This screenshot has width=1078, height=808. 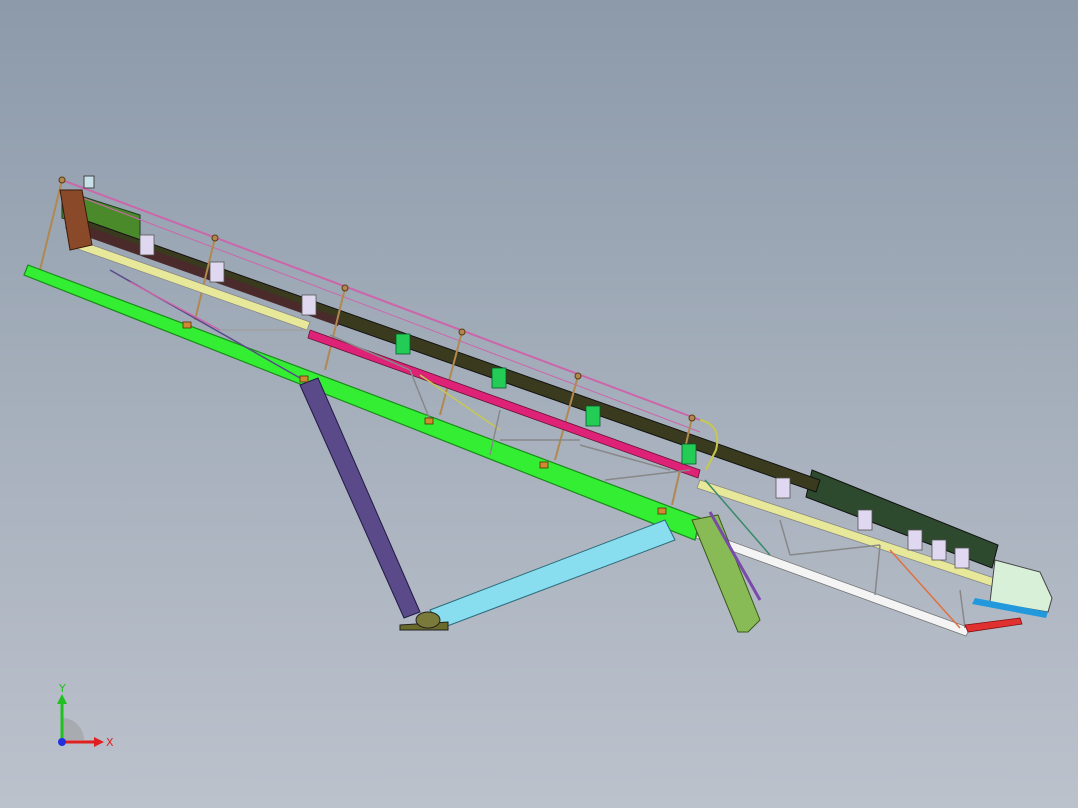 What do you see at coordinates (552, 574) in the screenshot?
I see `cyan-strut` at bounding box center [552, 574].